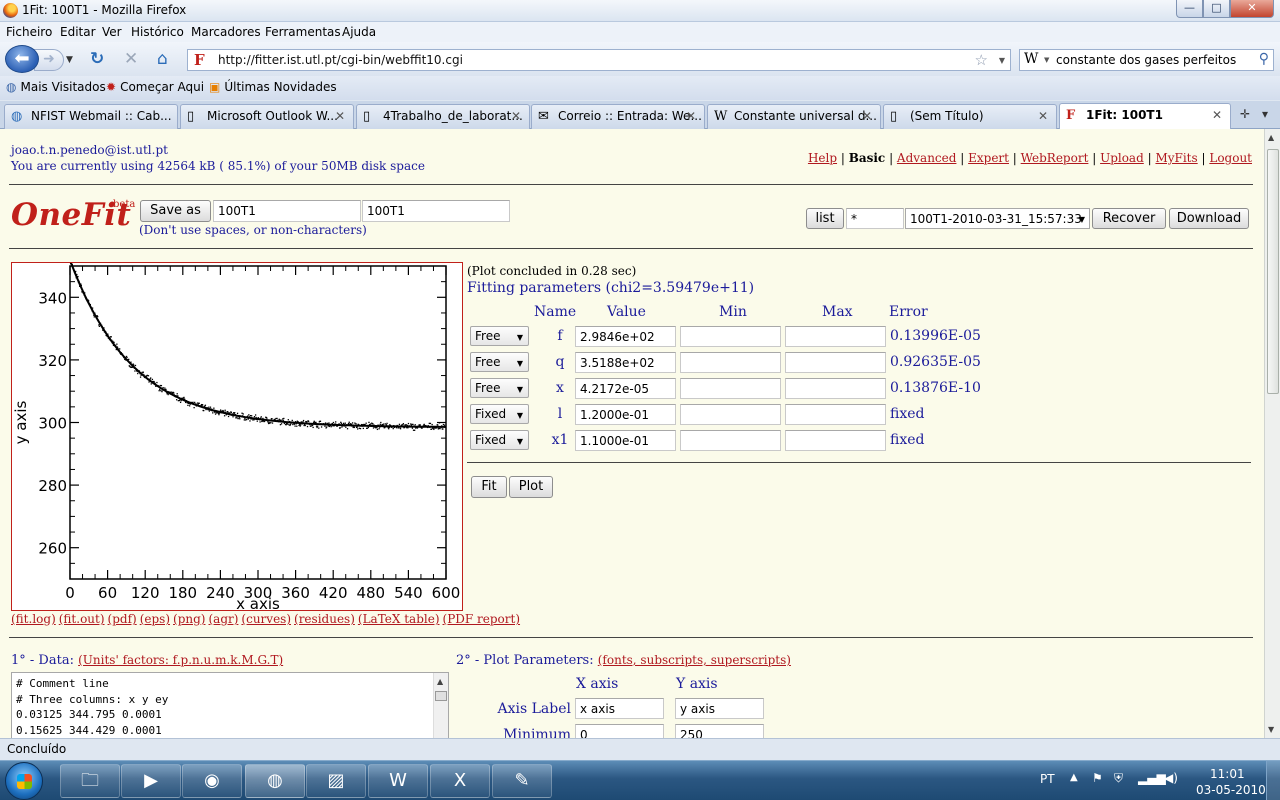 Image resolution: width=1280 pixels, height=800 pixels. I want to click on media-player-taskbar-icon: ▶, so click(151, 781).